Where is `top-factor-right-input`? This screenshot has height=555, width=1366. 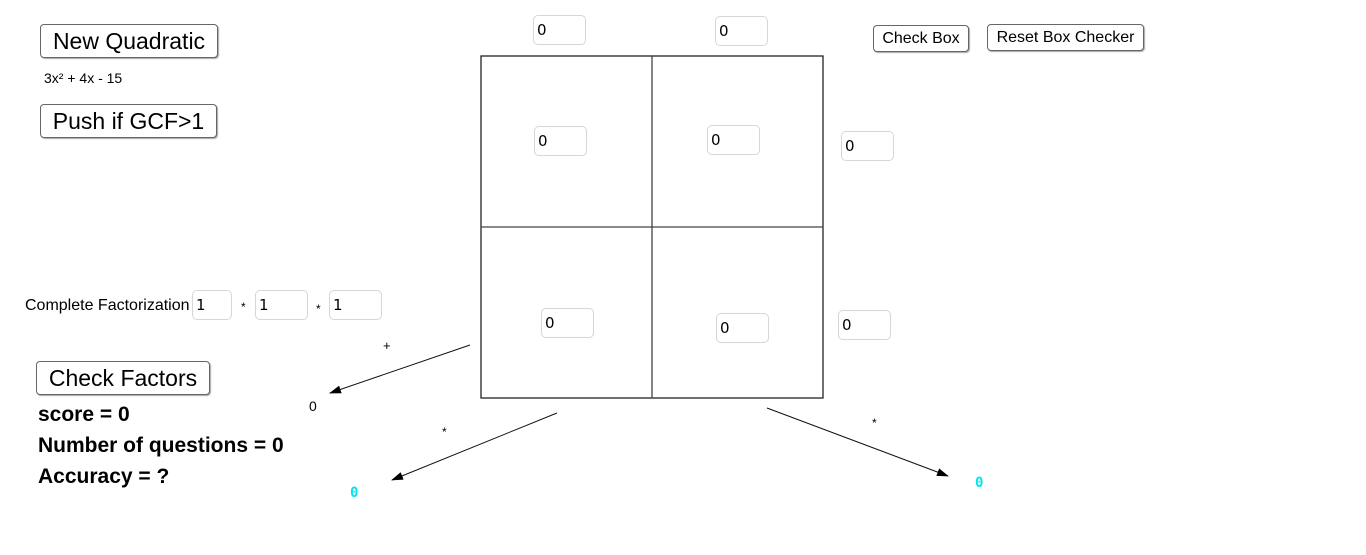 top-factor-right-input is located at coordinates (741, 31).